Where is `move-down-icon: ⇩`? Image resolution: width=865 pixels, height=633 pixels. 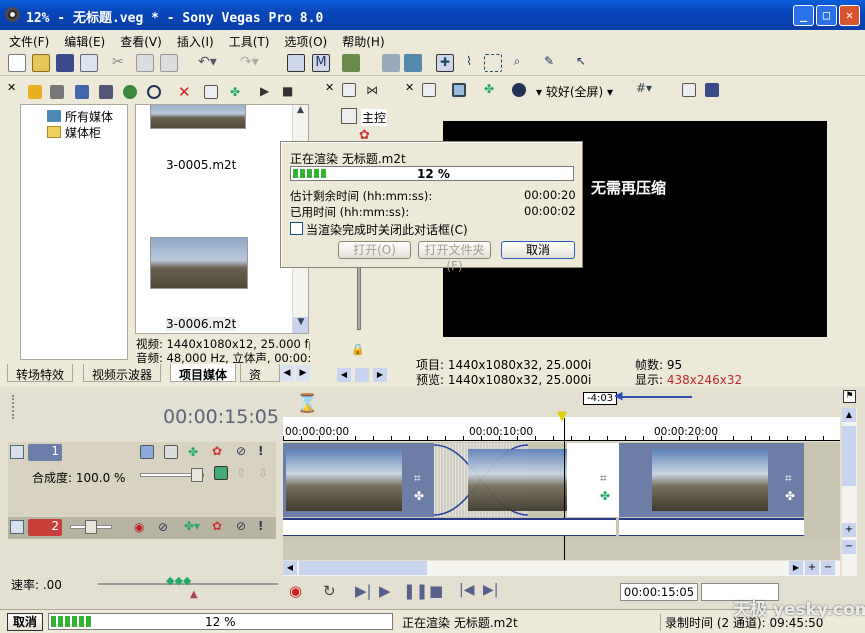 move-down-icon: ⇩ is located at coordinates (265, 473).